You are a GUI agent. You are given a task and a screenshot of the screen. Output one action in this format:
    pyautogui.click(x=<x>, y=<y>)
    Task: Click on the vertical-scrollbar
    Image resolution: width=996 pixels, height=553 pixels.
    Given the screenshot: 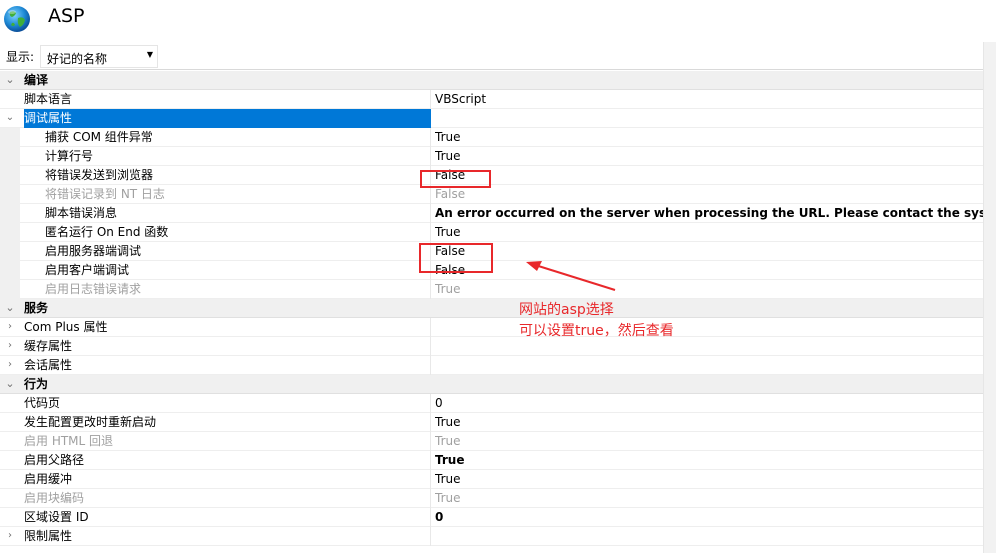 What is the action you would take?
    pyautogui.click(x=989, y=297)
    